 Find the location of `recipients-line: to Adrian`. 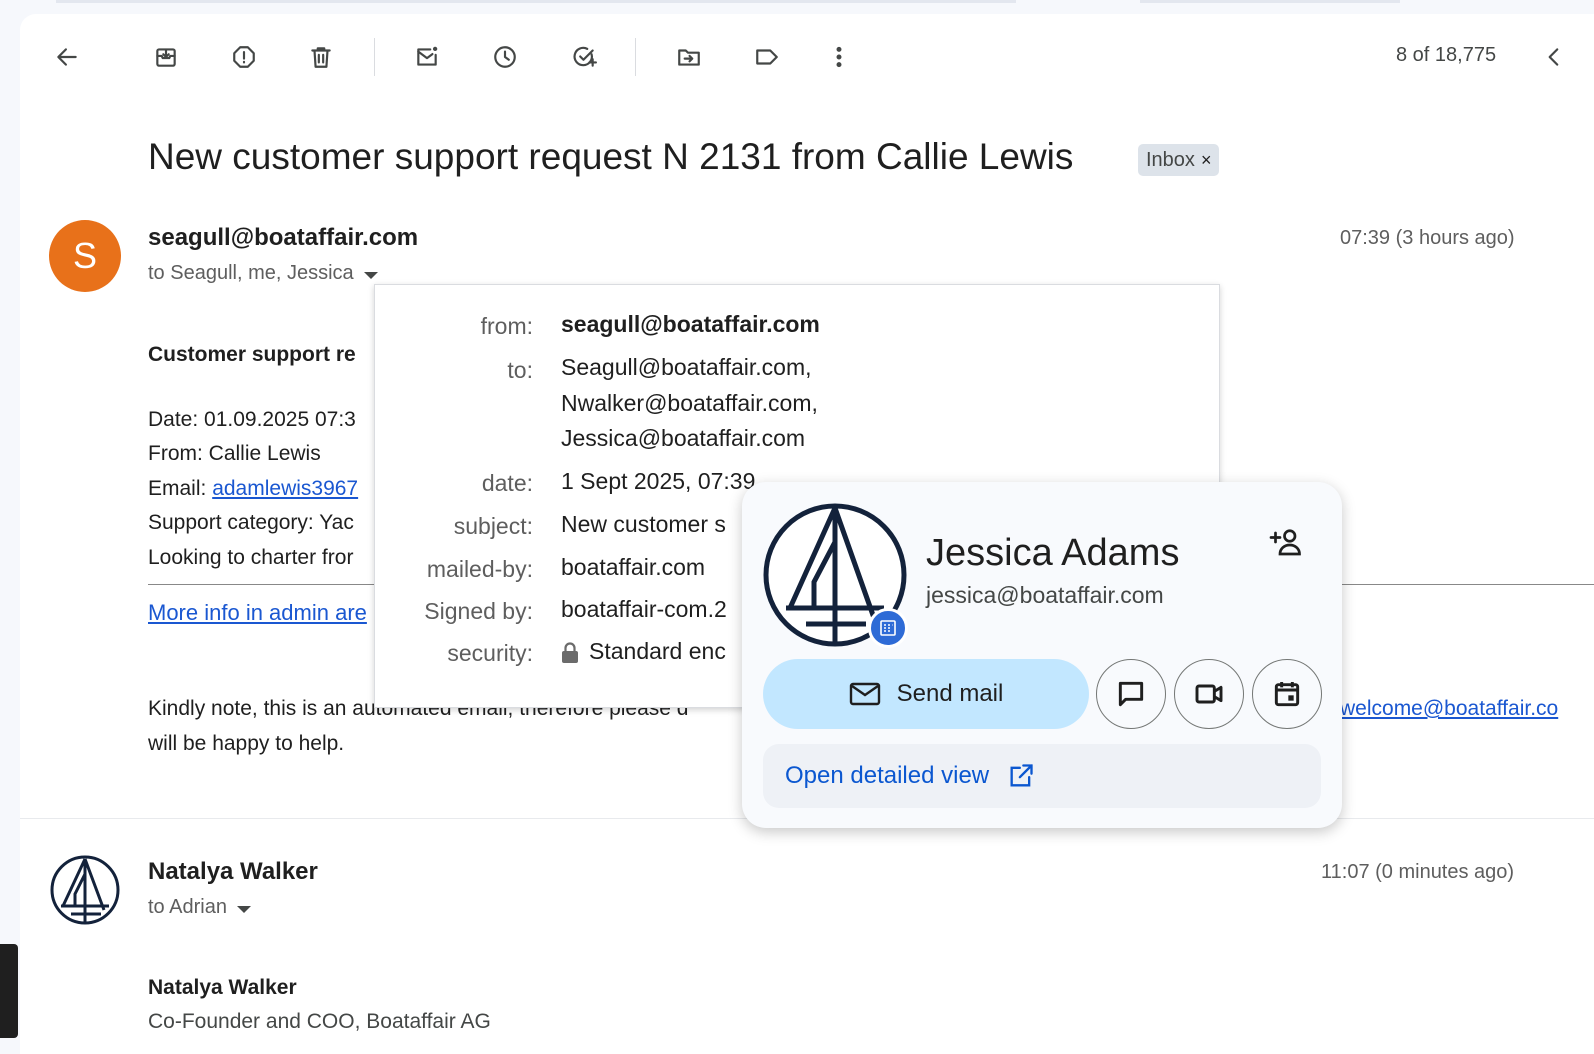

recipients-line: to Adrian is located at coordinates (199, 907).